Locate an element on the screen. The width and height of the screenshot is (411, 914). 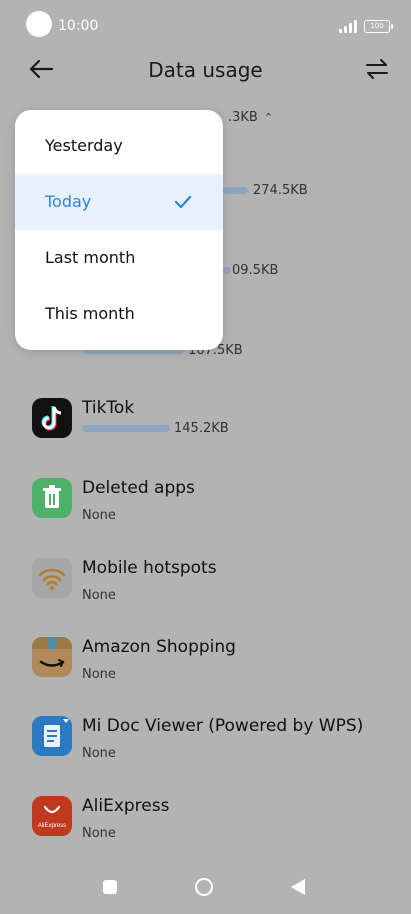
app-name: Mi Doc Viewer (Powered by WPS) is located at coordinates (223, 726).